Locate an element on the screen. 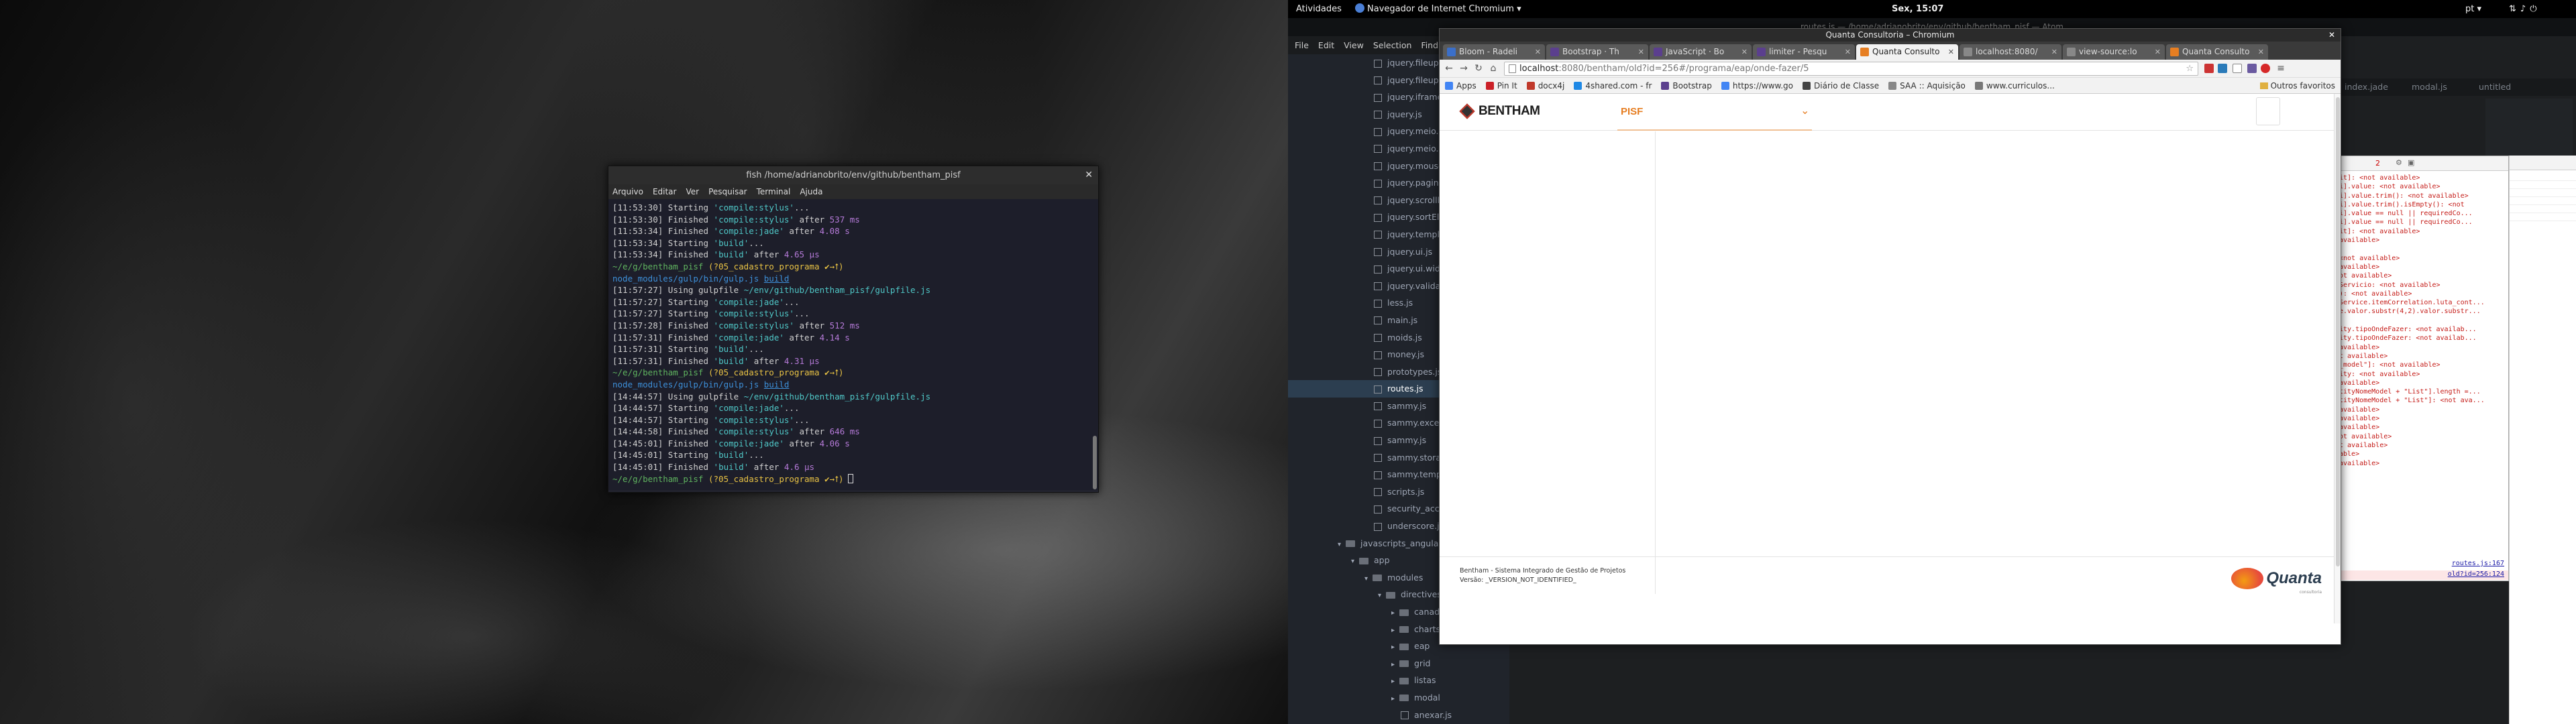  bookmark-item: SAA :: Aquisição is located at coordinates (1927, 85).